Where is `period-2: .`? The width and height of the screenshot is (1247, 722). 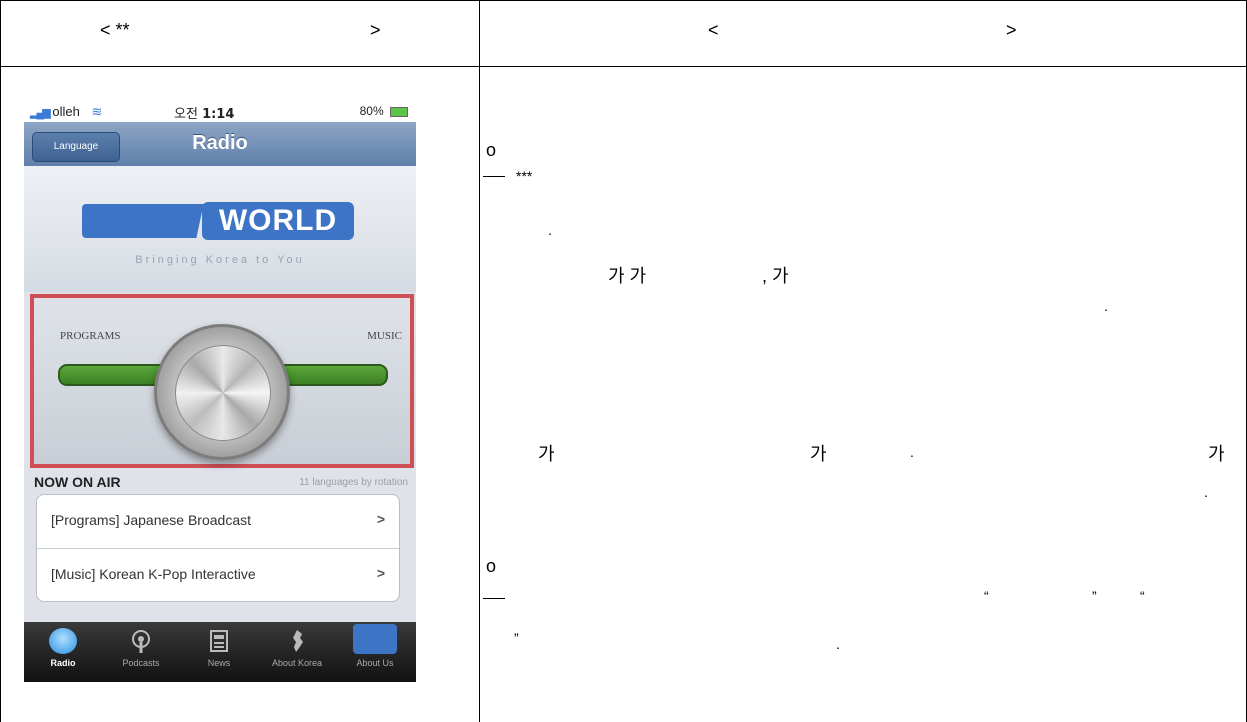 period-2: . is located at coordinates (1106, 306).